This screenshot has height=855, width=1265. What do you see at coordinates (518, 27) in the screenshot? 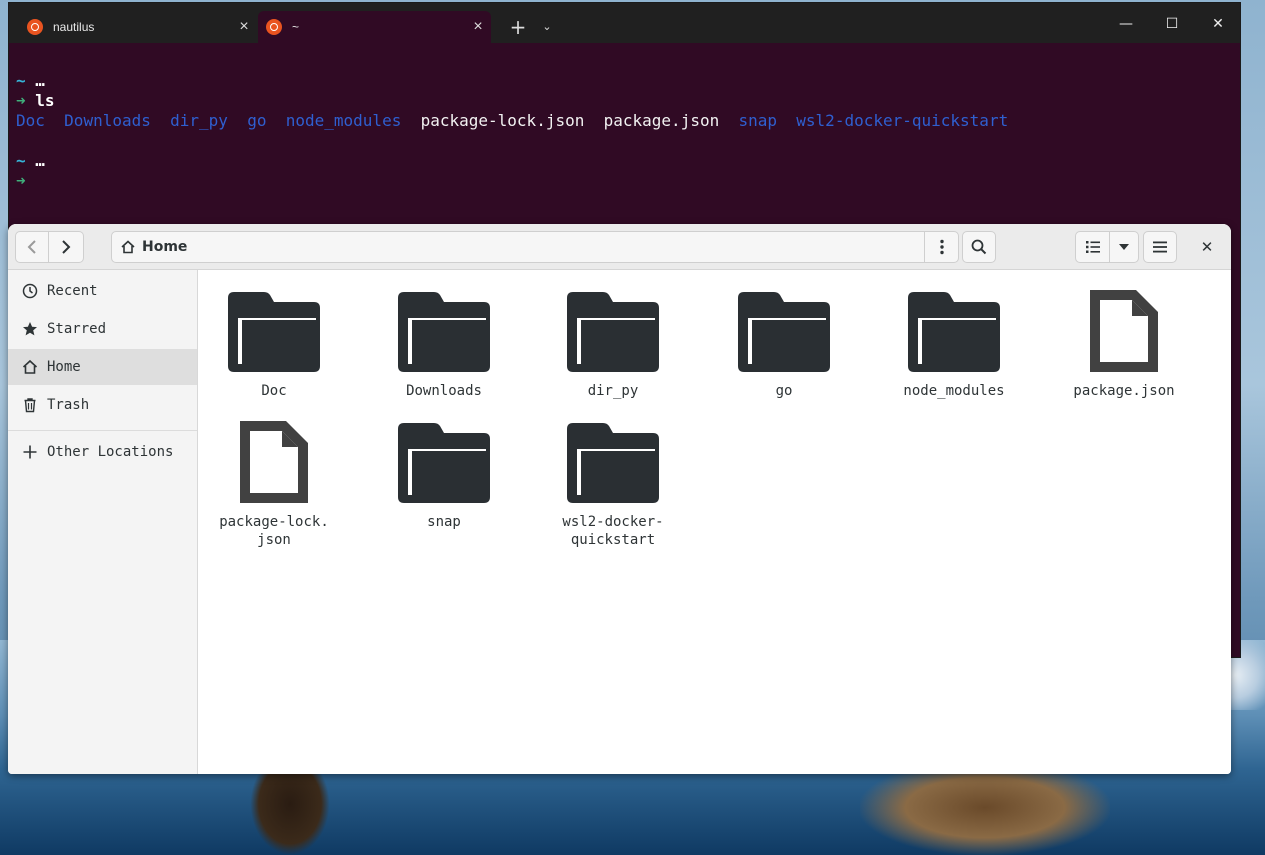
I see `new-tab-button: +` at bounding box center [518, 27].